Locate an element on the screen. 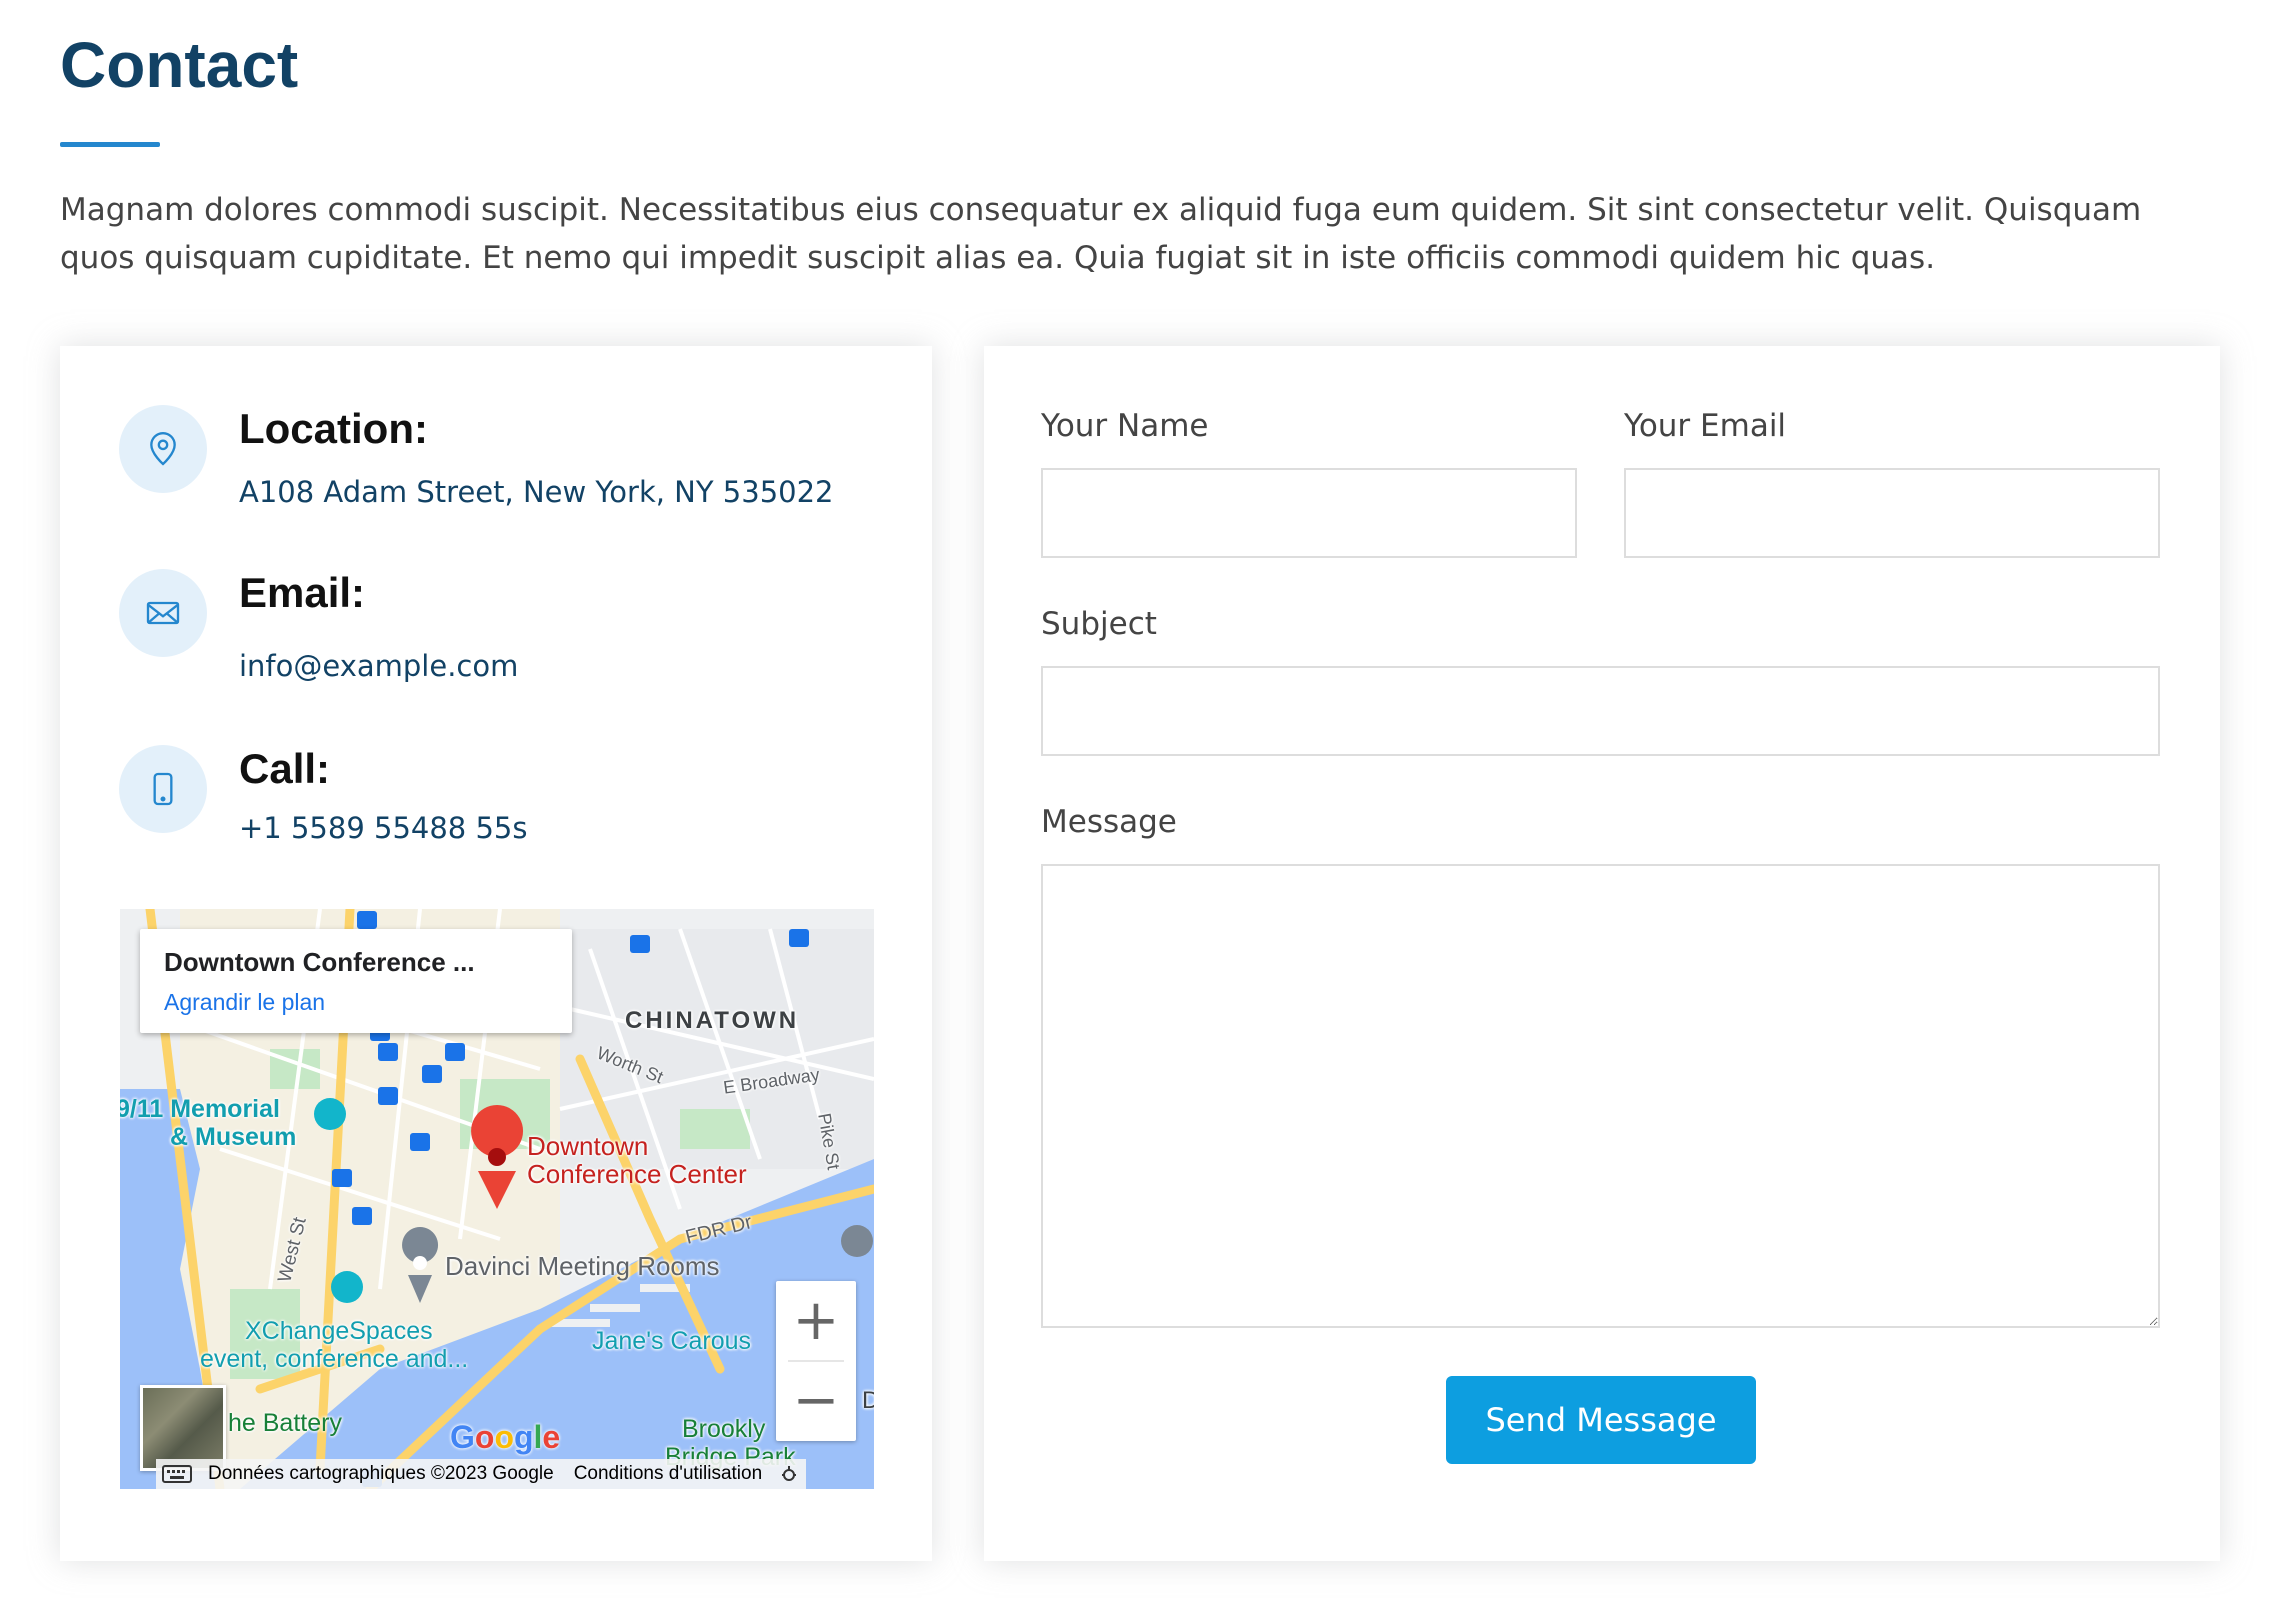  email-input is located at coordinates (1892, 513).